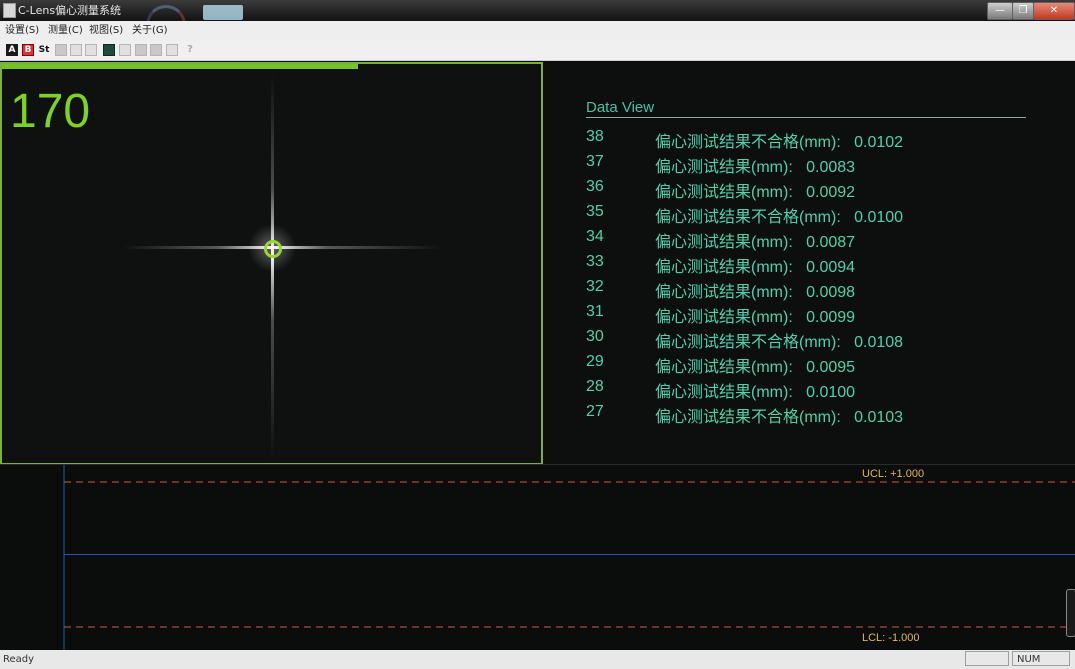 Image resolution: width=1075 pixels, height=669 pixels. What do you see at coordinates (595, 336) in the screenshot?
I see `data-row-index: 30` at bounding box center [595, 336].